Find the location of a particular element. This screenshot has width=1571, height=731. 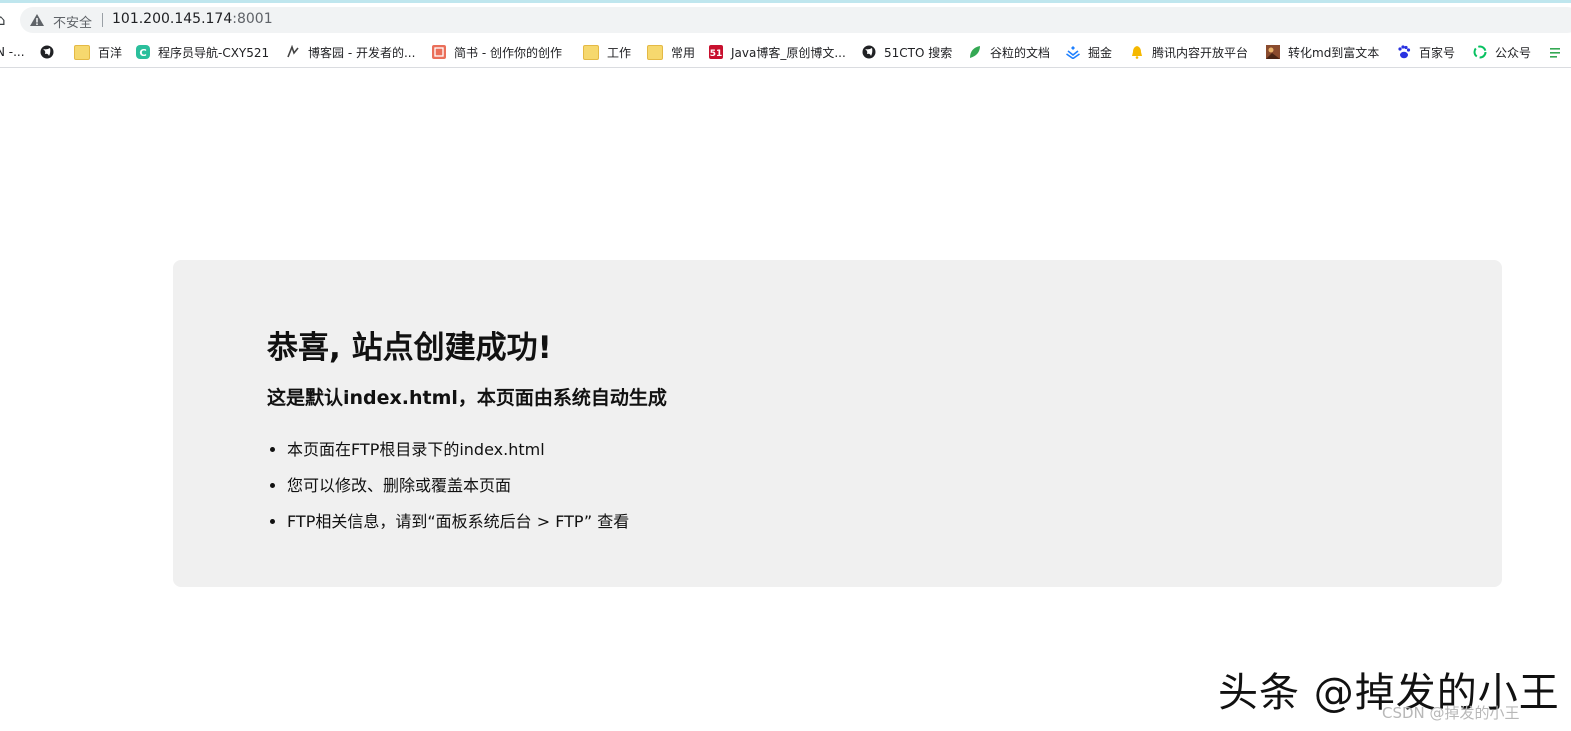

bookmark-globe is located at coordinates (51, 52).